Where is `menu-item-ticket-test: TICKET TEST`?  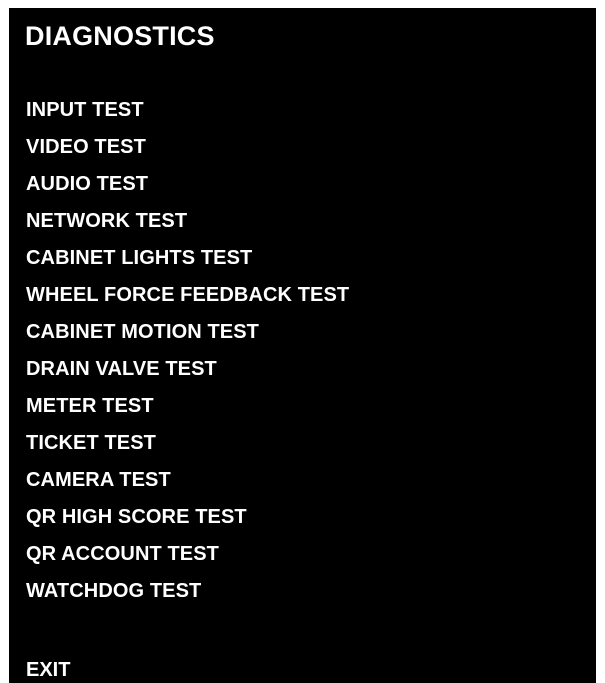 menu-item-ticket-test: TICKET TEST is located at coordinates (187, 446).